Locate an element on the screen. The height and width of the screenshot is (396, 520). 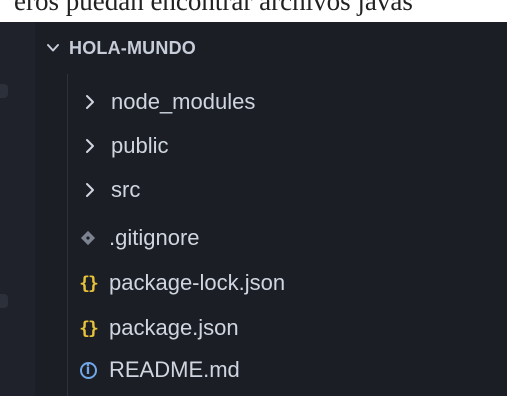
tree-item-public: public is located at coordinates (123, 146).